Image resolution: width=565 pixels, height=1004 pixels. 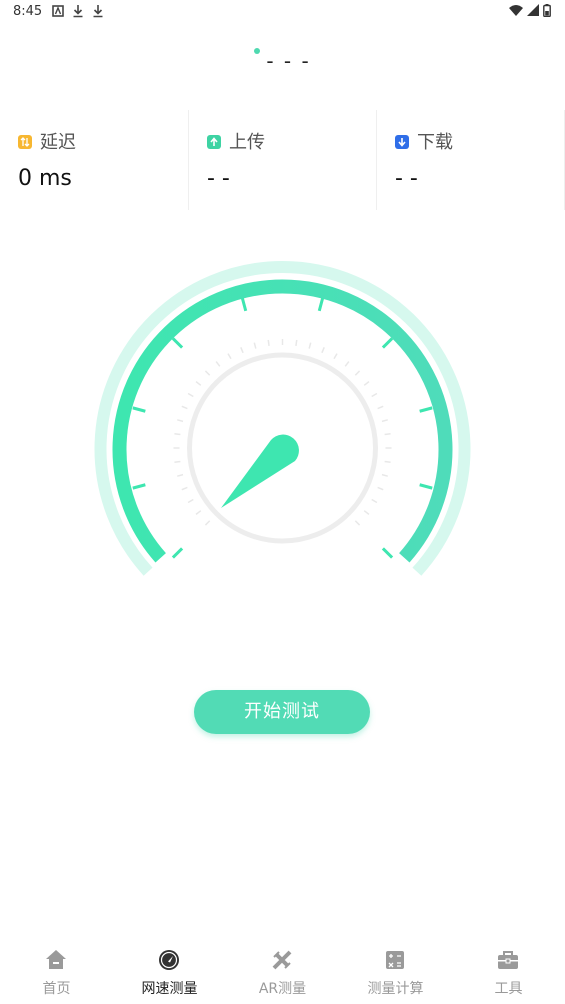 I want to click on ruler-pencil-icon, so click(x=282, y=960).